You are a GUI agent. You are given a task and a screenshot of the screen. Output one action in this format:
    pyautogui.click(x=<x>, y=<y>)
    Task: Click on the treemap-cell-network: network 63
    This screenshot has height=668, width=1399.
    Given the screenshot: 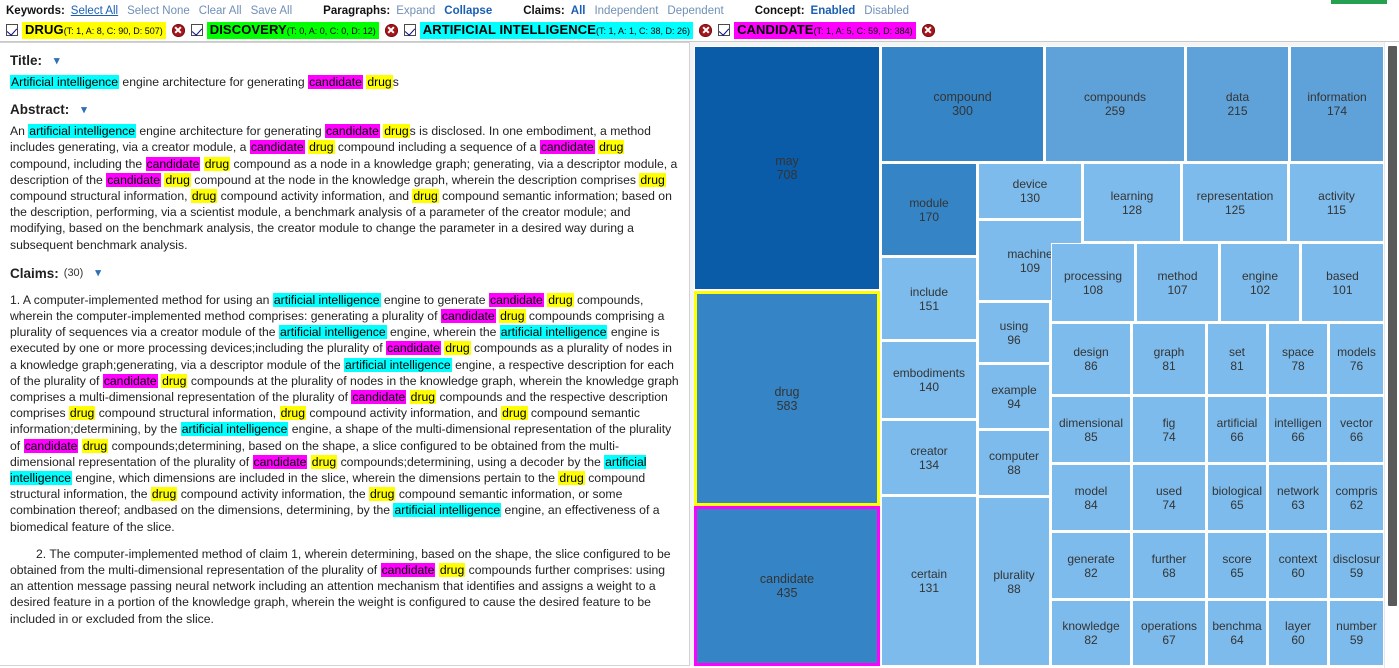 What is the action you would take?
    pyautogui.click(x=1298, y=497)
    